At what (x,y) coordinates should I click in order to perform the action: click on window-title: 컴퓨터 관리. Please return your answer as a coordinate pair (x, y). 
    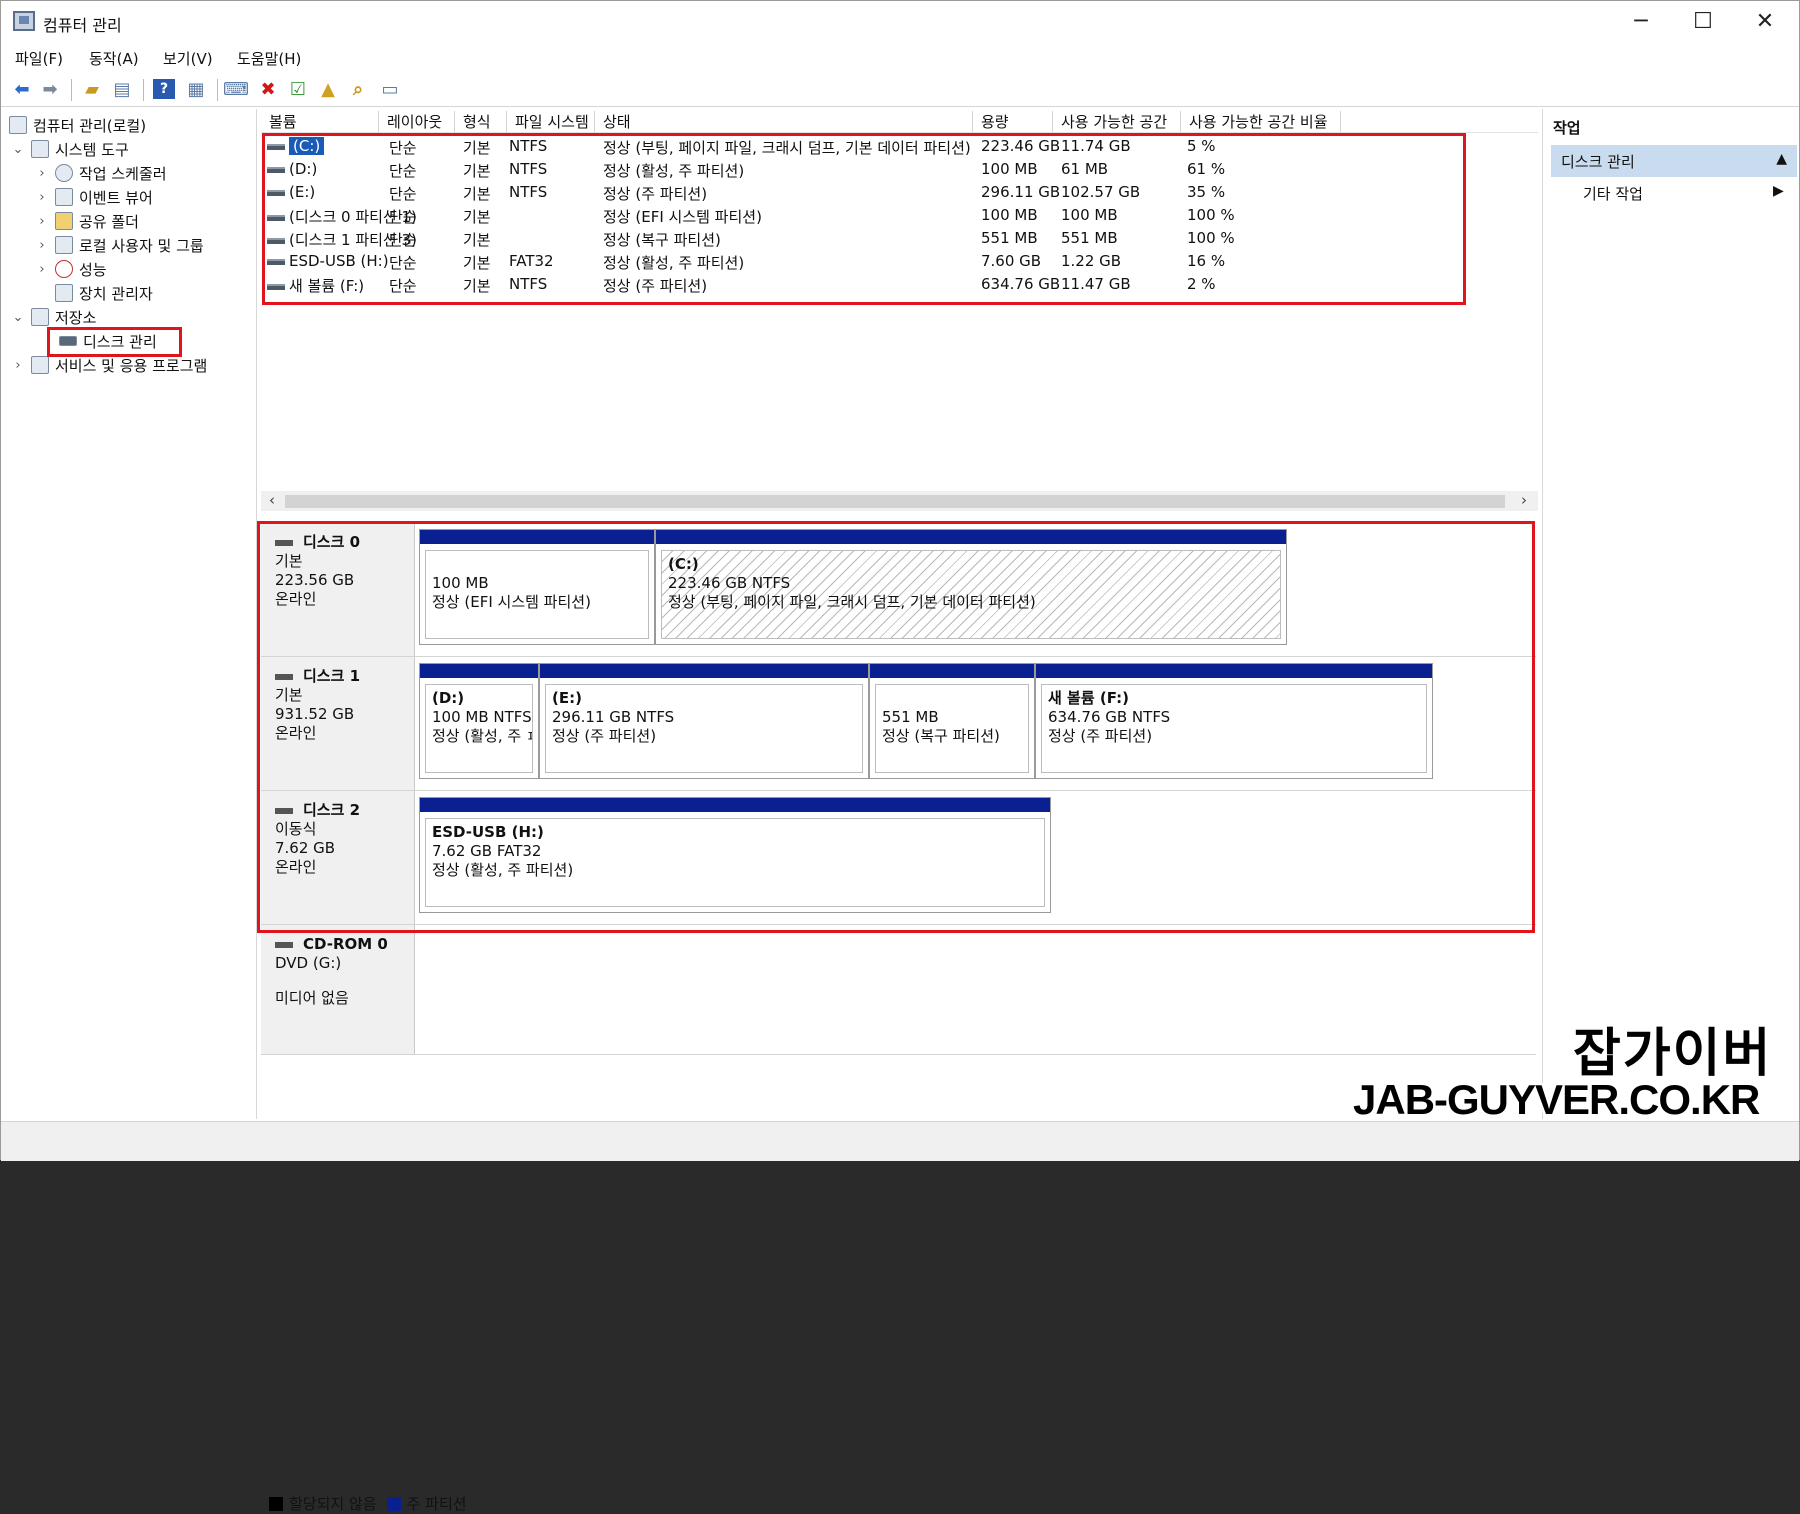
    Looking at the image, I should click on (82, 25).